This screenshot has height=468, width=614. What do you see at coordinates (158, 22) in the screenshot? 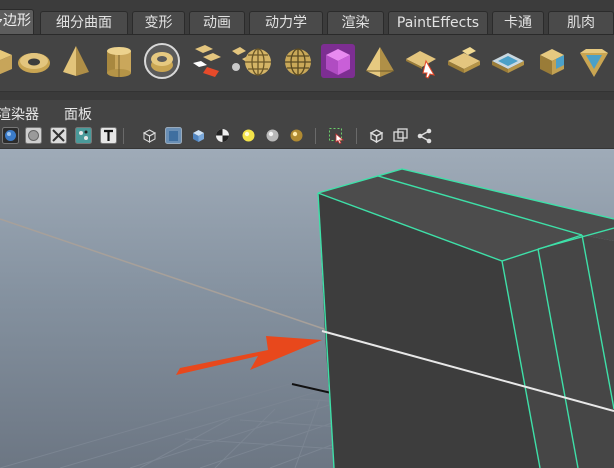
I see `tab-deform: 变形` at bounding box center [158, 22].